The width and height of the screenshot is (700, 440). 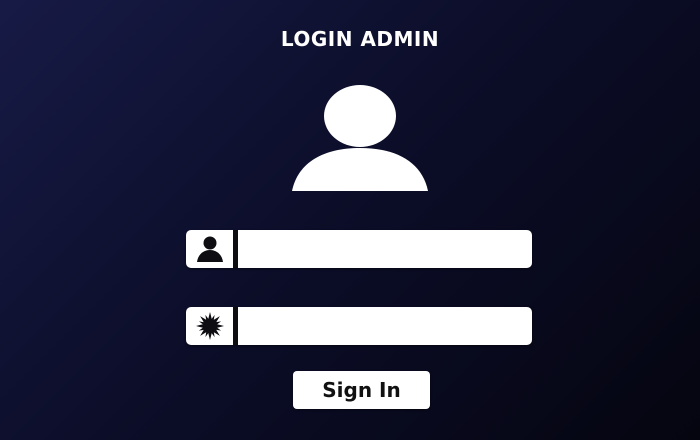 What do you see at coordinates (385, 326) in the screenshot?
I see `password-input` at bounding box center [385, 326].